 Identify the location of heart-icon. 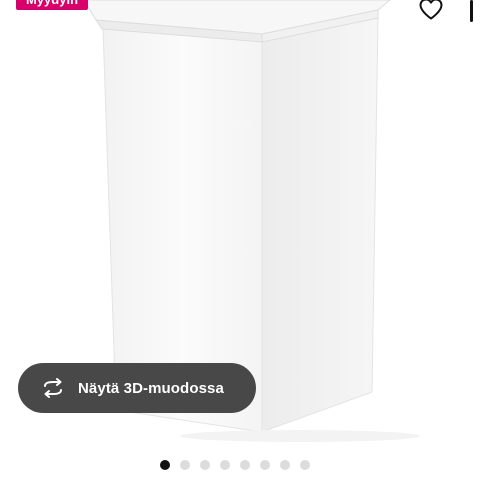
(431, 10).